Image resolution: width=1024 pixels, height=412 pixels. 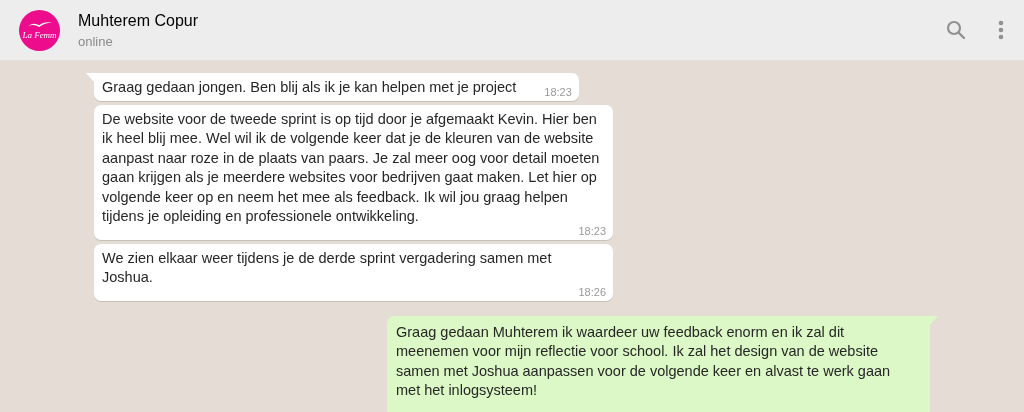 I want to click on avatar-logo-text: La Femm, so click(x=39, y=34).